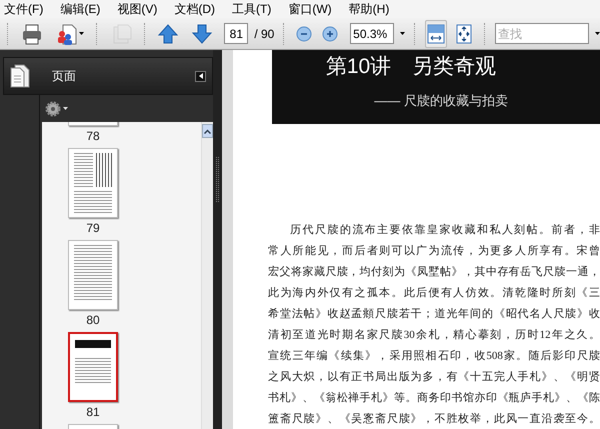  I want to click on text-line: 清初至道光时期名家尺牍30余札，精心摹刻，历时12年之久。, so click(434, 335).